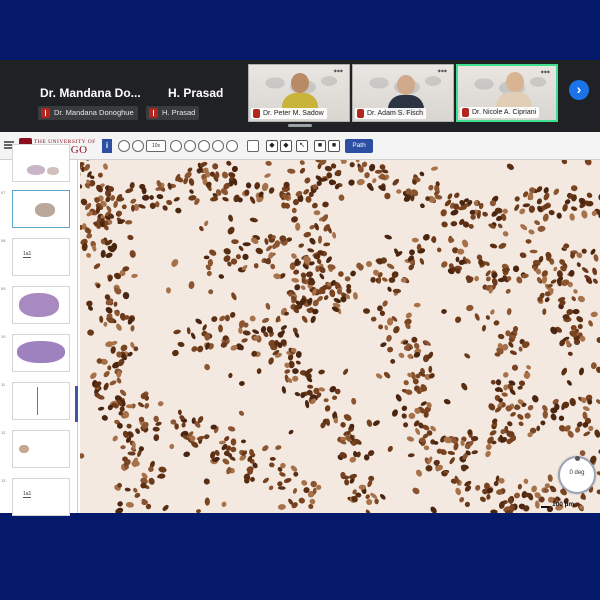 This screenshot has height=600, width=600. I want to click on split-view-icon: ■, so click(320, 146).